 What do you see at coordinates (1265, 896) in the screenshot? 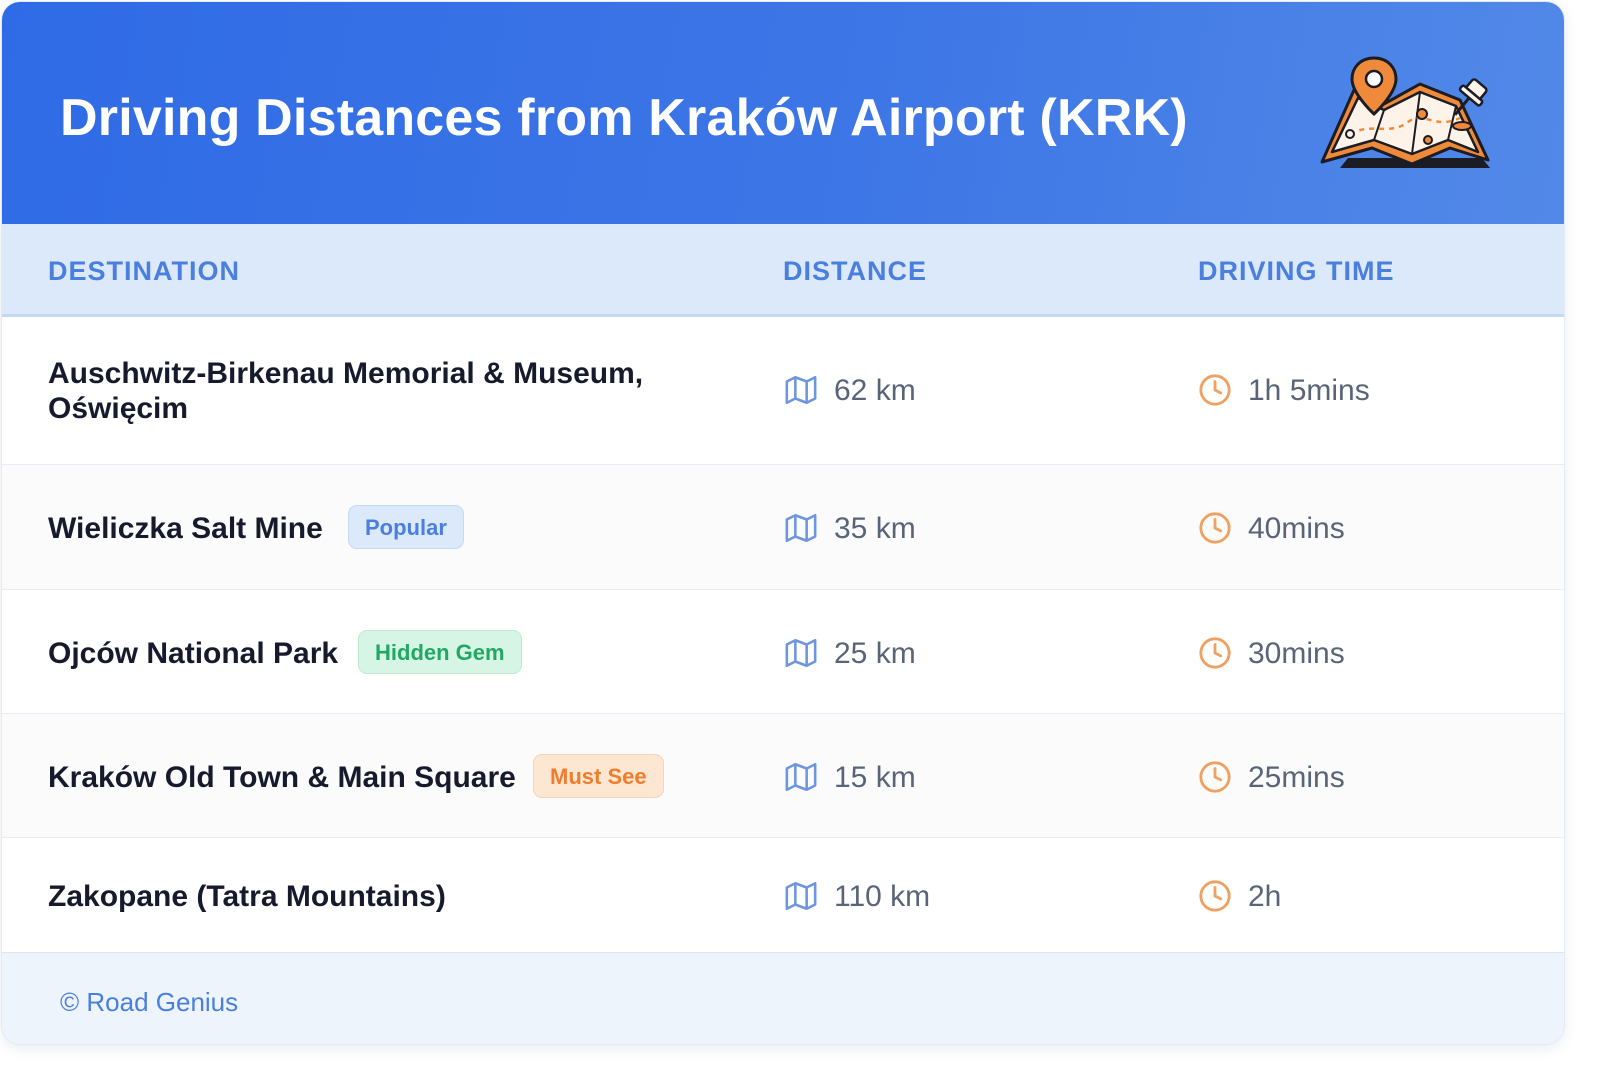
I see `driving-time-value: 2h` at bounding box center [1265, 896].